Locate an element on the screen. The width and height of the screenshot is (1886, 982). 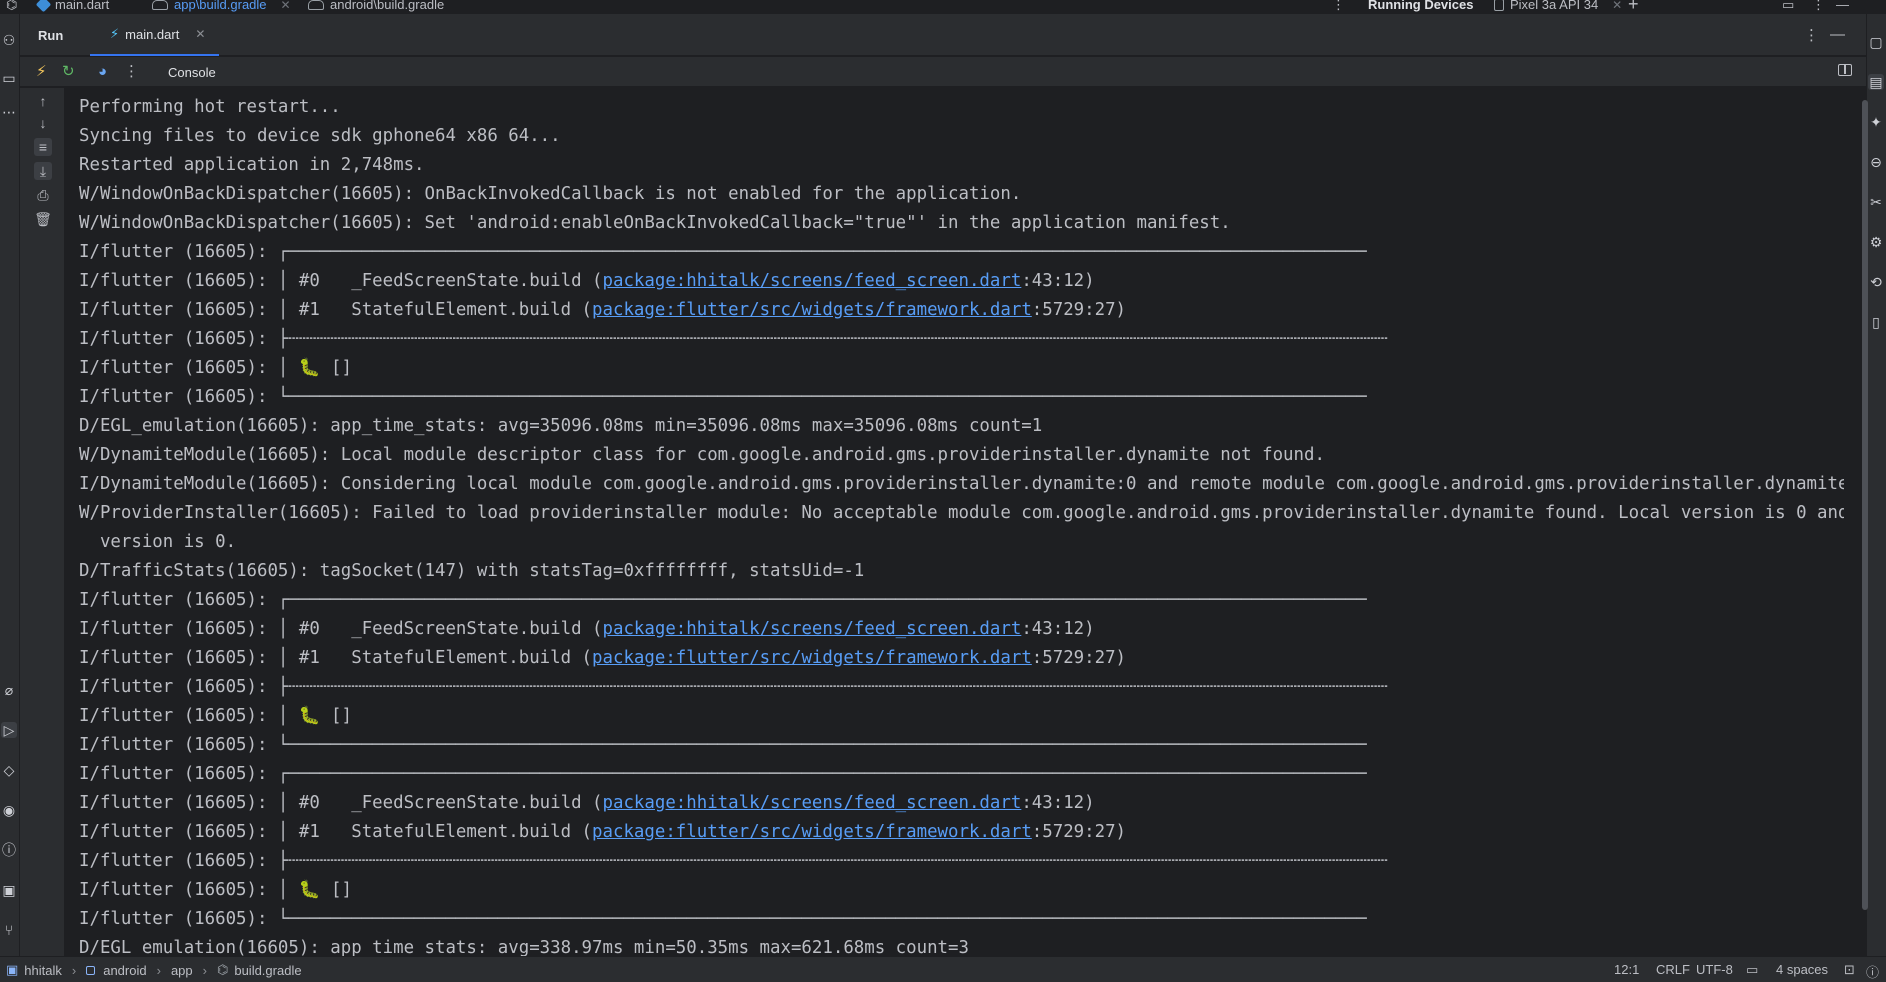
git-icon: ⑂ is located at coordinates (9, 930).